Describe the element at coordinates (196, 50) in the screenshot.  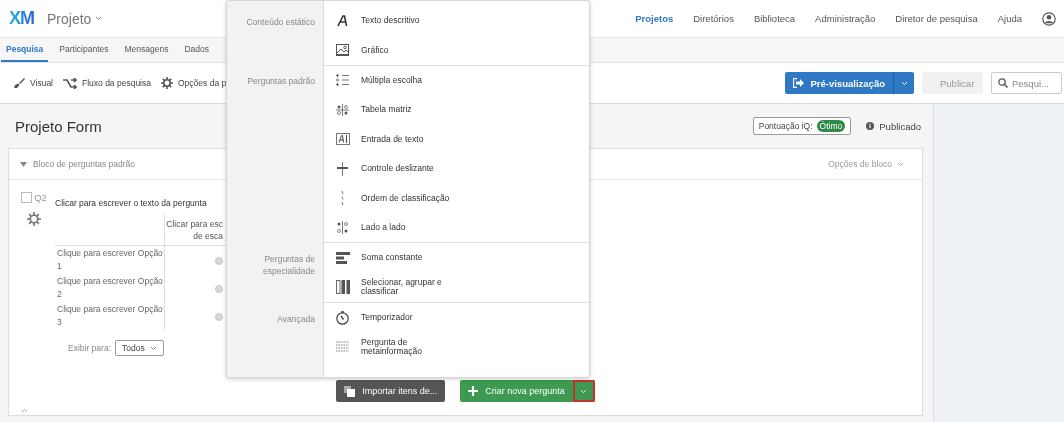
I see `tab: Dados` at that location.